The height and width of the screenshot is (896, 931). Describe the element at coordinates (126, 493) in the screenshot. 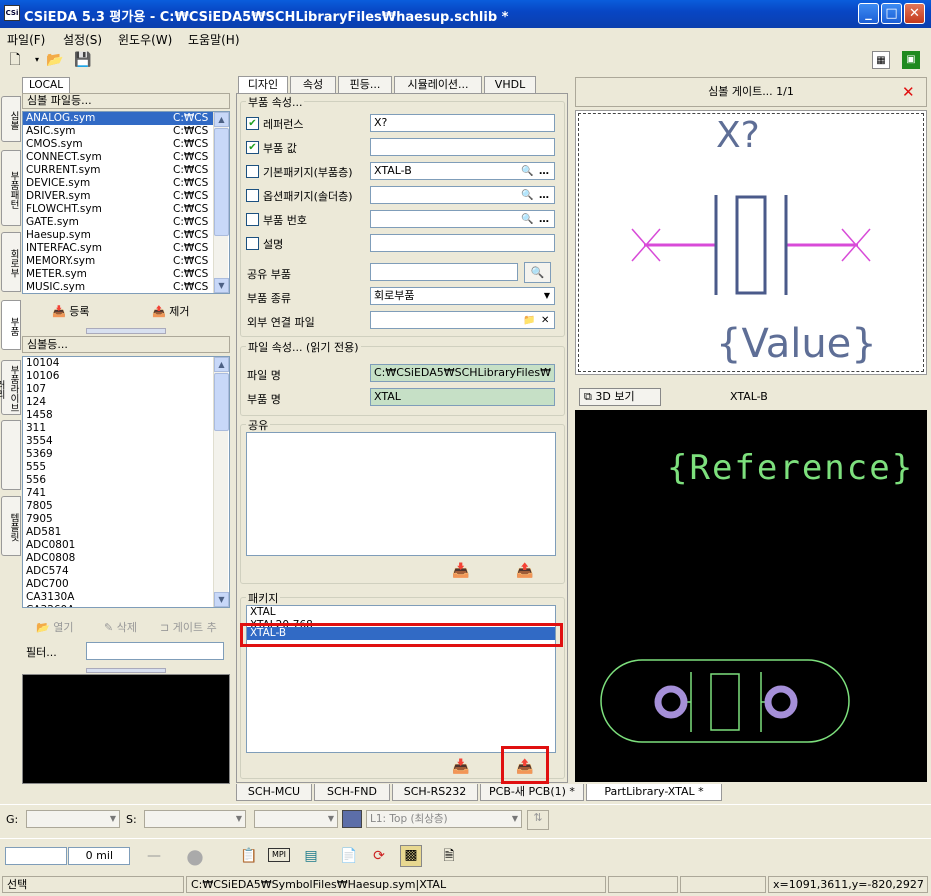

I see `symbol-item: 741` at that location.